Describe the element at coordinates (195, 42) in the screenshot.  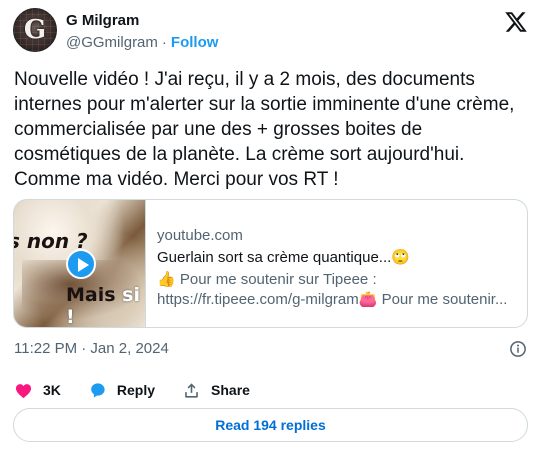
I see `follow-button: Follow` at that location.